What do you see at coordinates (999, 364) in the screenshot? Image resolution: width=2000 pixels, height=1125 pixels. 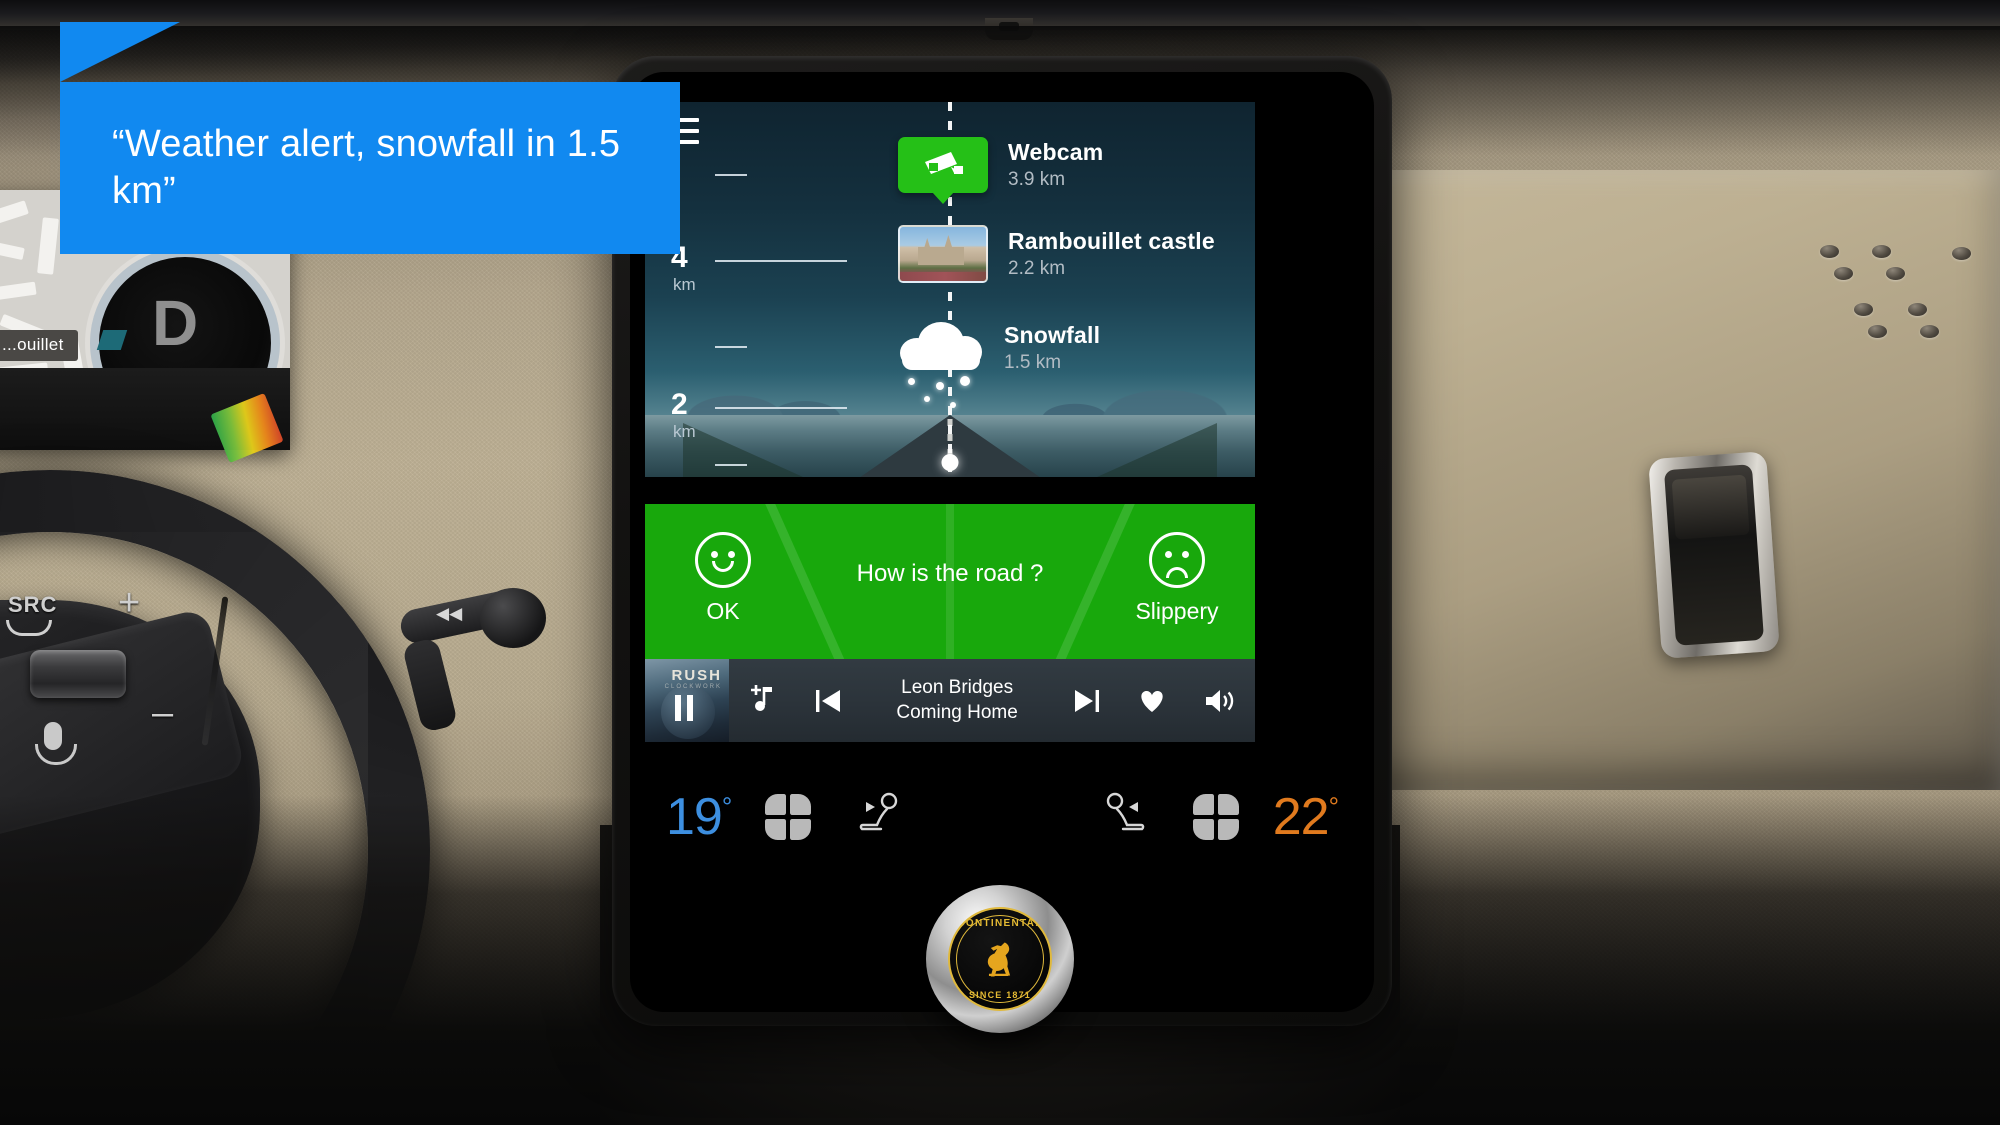 I see `poi-snowfall: Snowfall 1.5 km` at bounding box center [999, 364].